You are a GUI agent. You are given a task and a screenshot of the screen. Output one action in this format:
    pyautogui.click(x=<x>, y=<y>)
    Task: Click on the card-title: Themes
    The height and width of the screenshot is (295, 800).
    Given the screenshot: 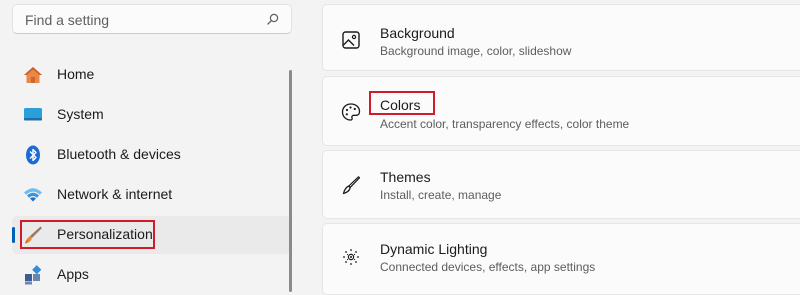 What is the action you would take?
    pyautogui.click(x=405, y=177)
    